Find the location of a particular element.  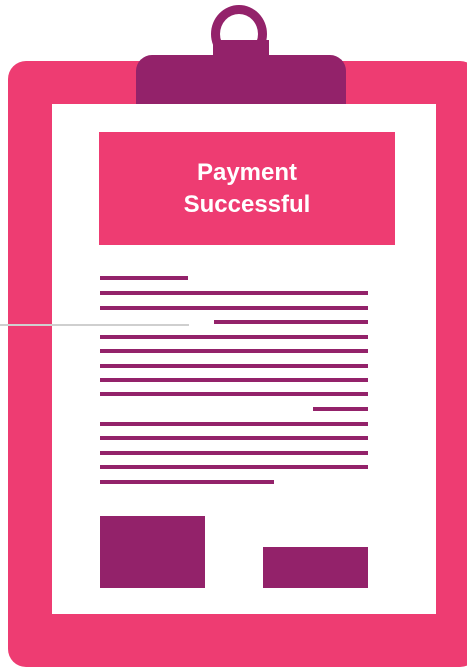

banner-title-line2: Successful is located at coordinates (247, 204).